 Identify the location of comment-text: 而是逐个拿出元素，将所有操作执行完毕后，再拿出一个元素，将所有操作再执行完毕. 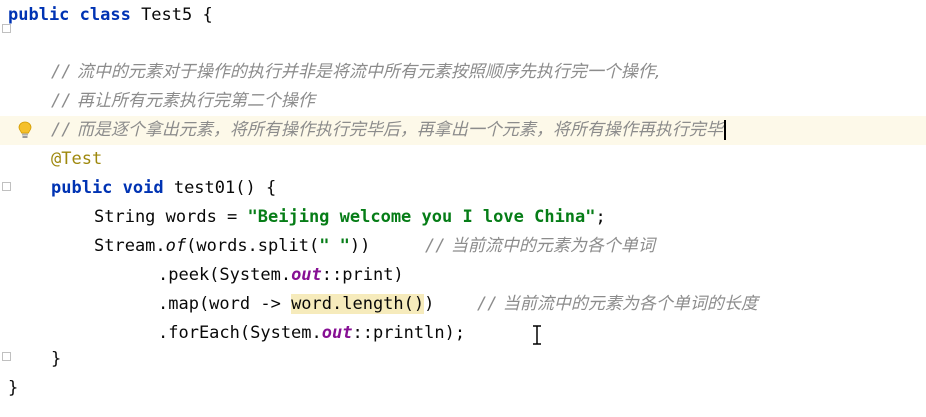
(397, 130).